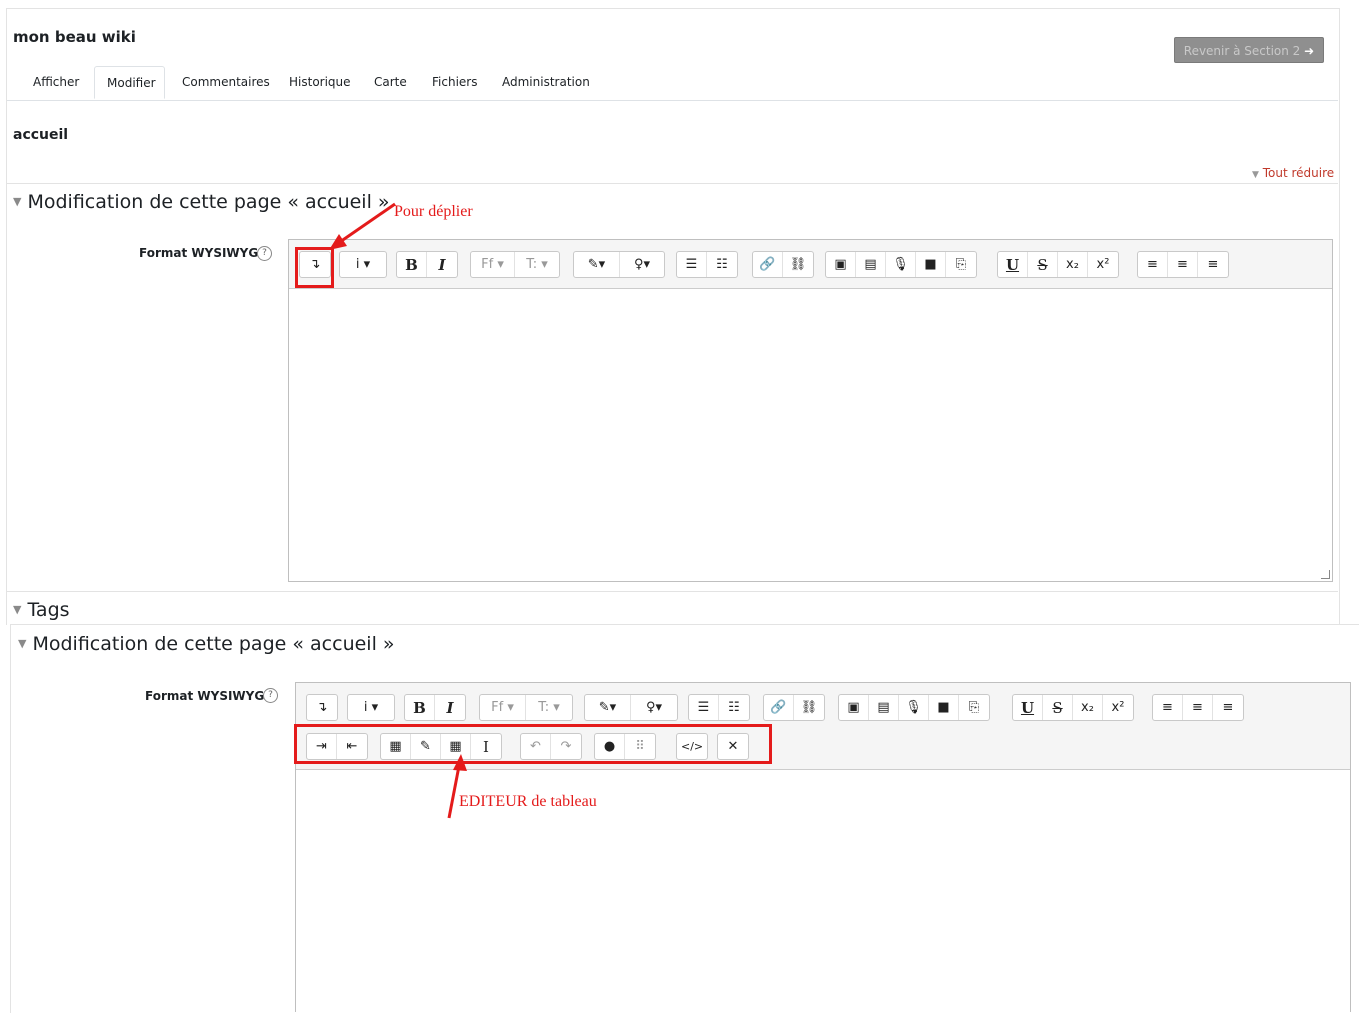 The width and height of the screenshot is (1360, 1013). What do you see at coordinates (129, 82) in the screenshot?
I see `tab-modifier: Modifier` at bounding box center [129, 82].